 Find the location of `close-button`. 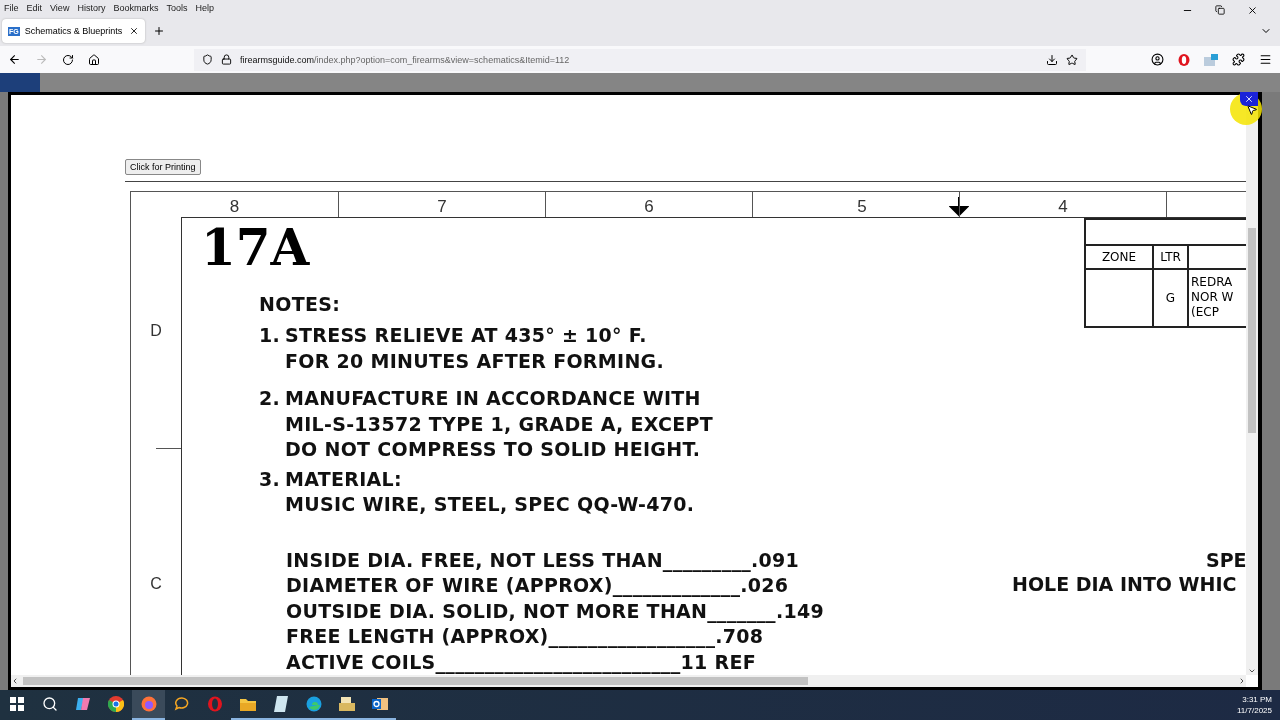

close-button is located at coordinates (1249, 99).